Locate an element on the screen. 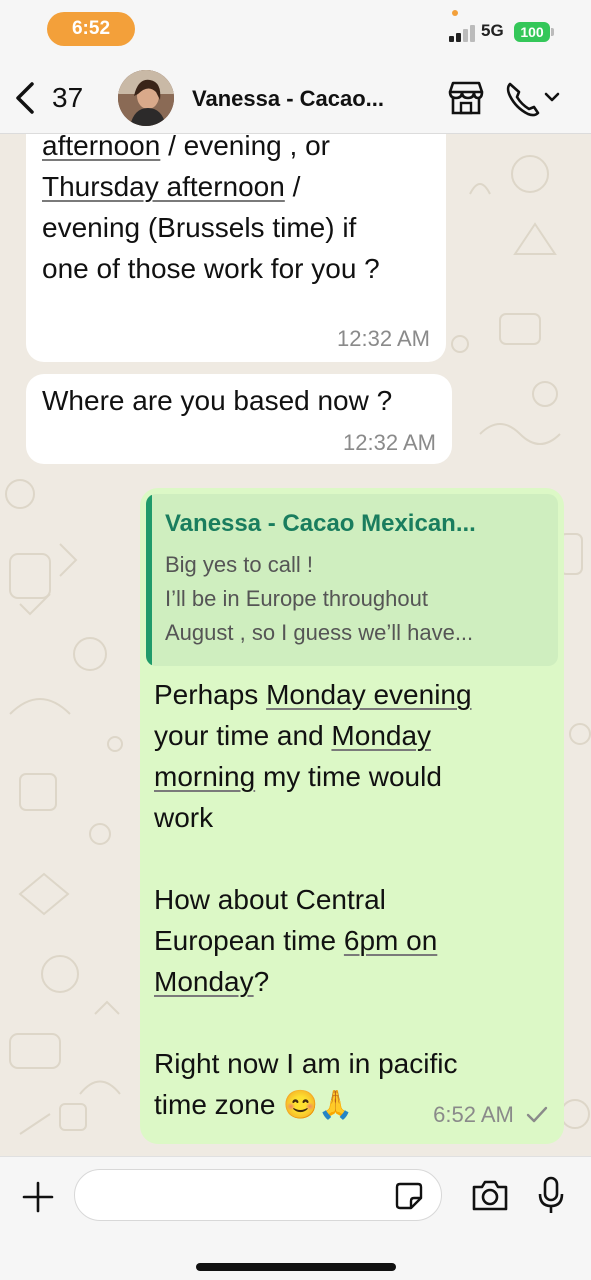 Image resolution: width=591 pixels, height=1280 pixels. chevron-down-icon is located at coordinates (552, 97).